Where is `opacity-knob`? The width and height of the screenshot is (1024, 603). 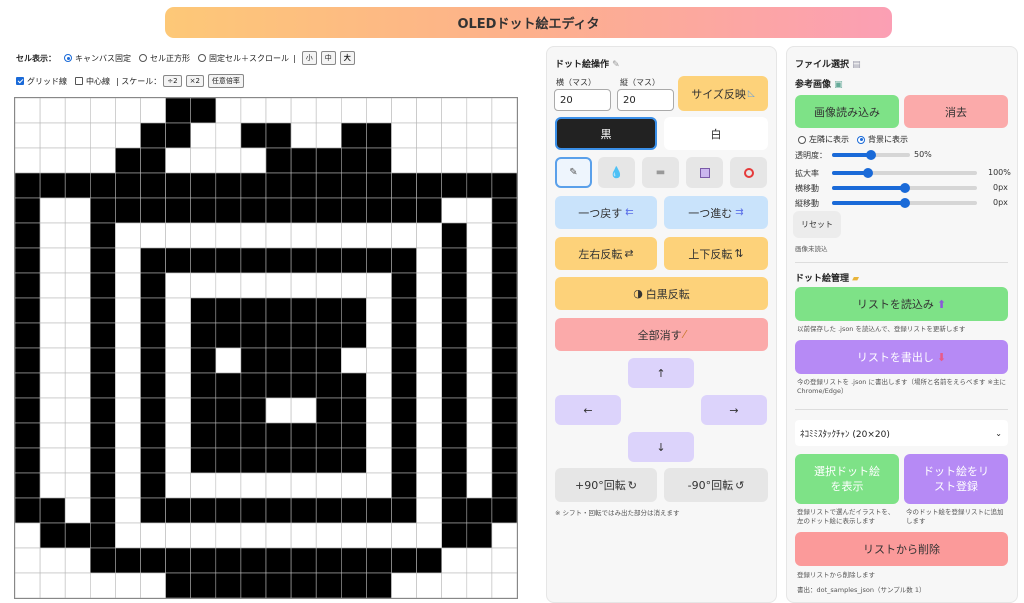 opacity-knob is located at coordinates (871, 155).